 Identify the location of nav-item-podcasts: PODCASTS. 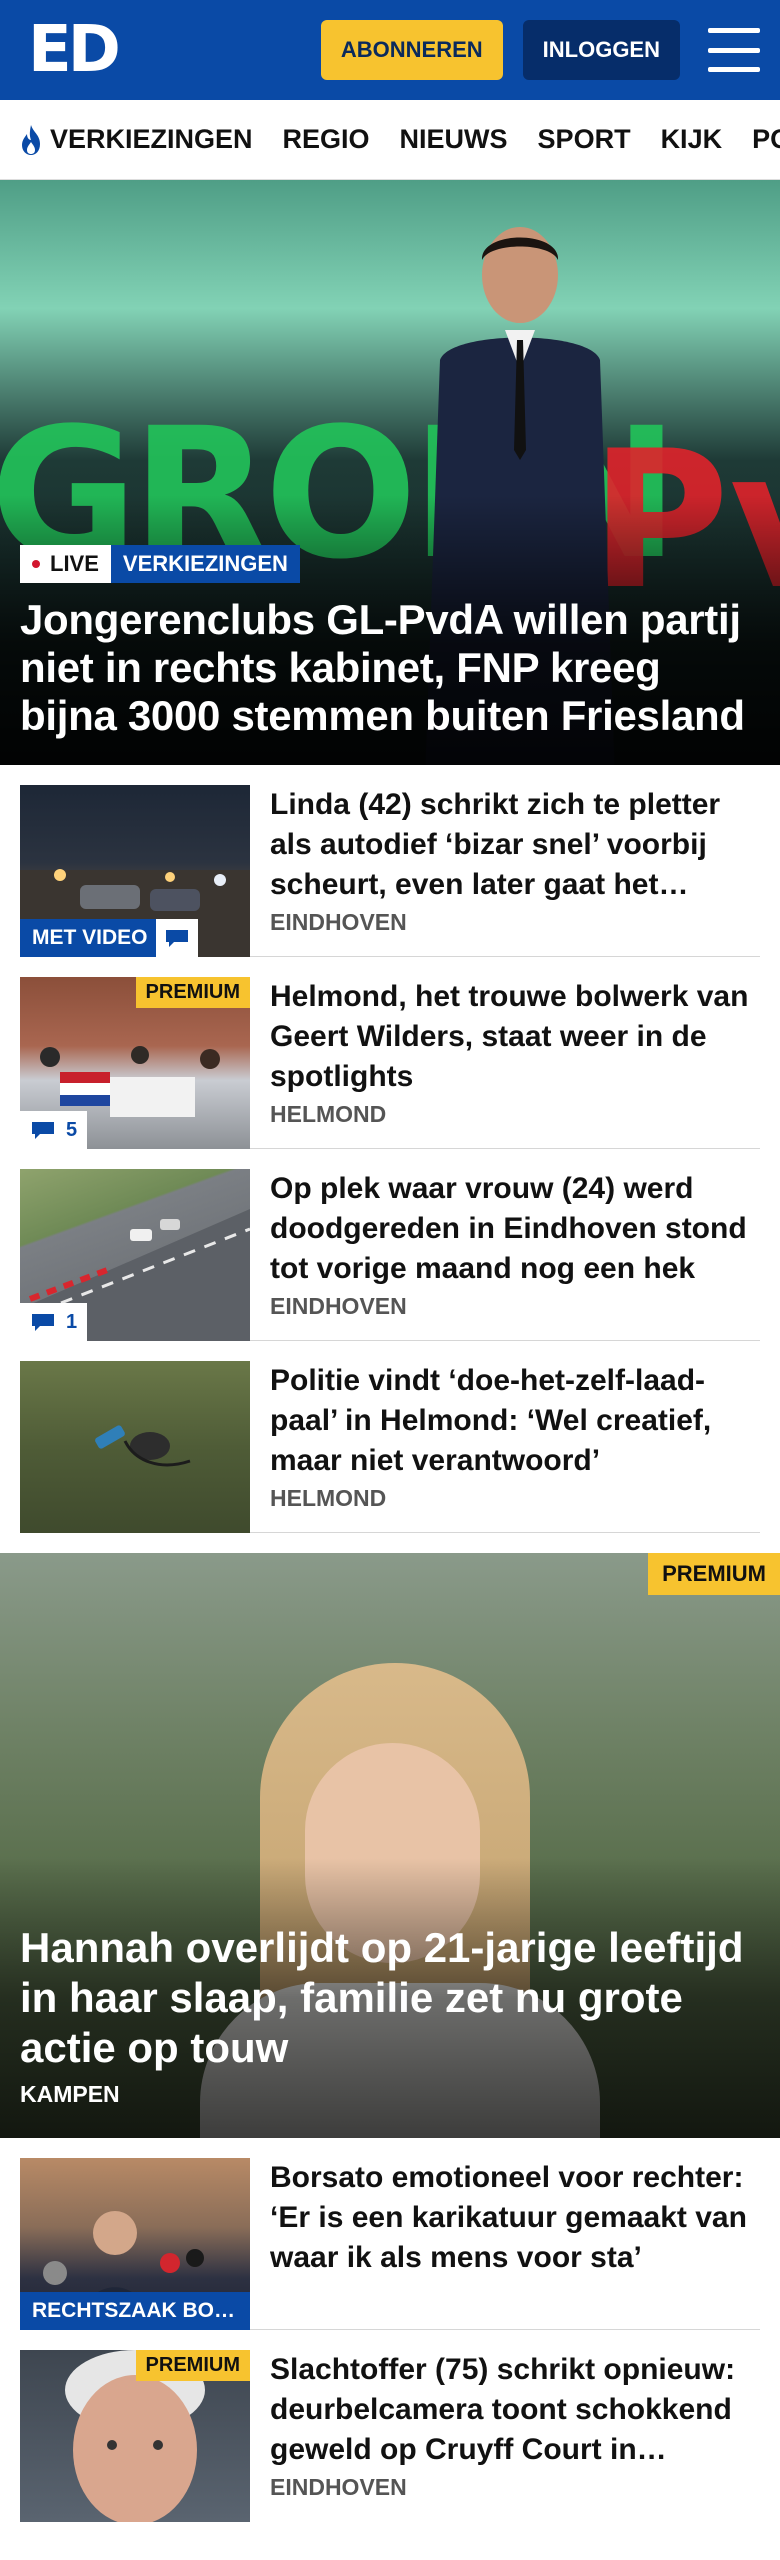
(766, 139).